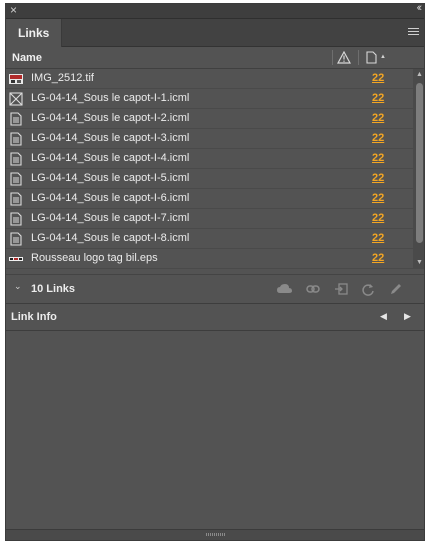  Describe the element at coordinates (13, 10) in the screenshot. I see `close-icon: ×` at that location.